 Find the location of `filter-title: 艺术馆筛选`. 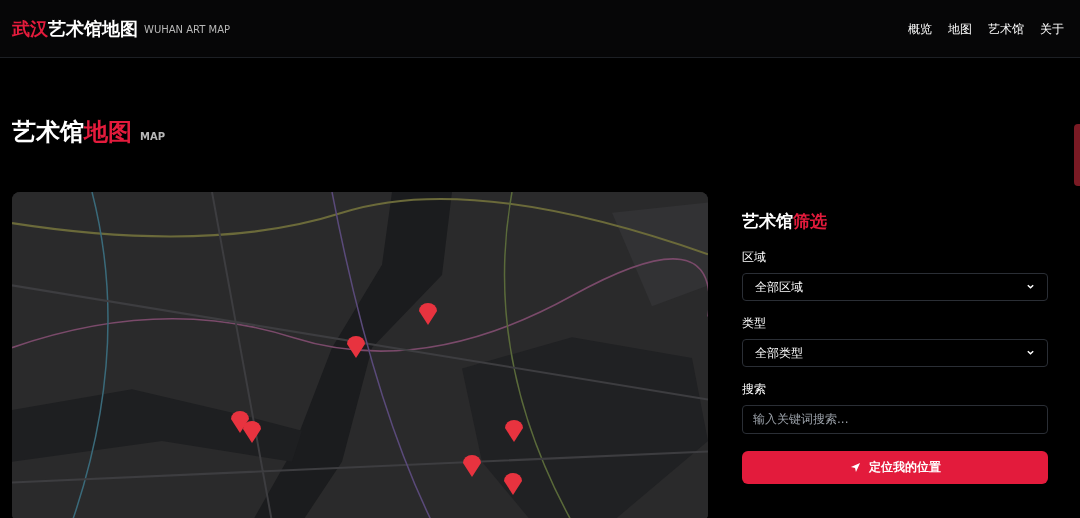

filter-title: 艺术馆筛选 is located at coordinates (785, 221).